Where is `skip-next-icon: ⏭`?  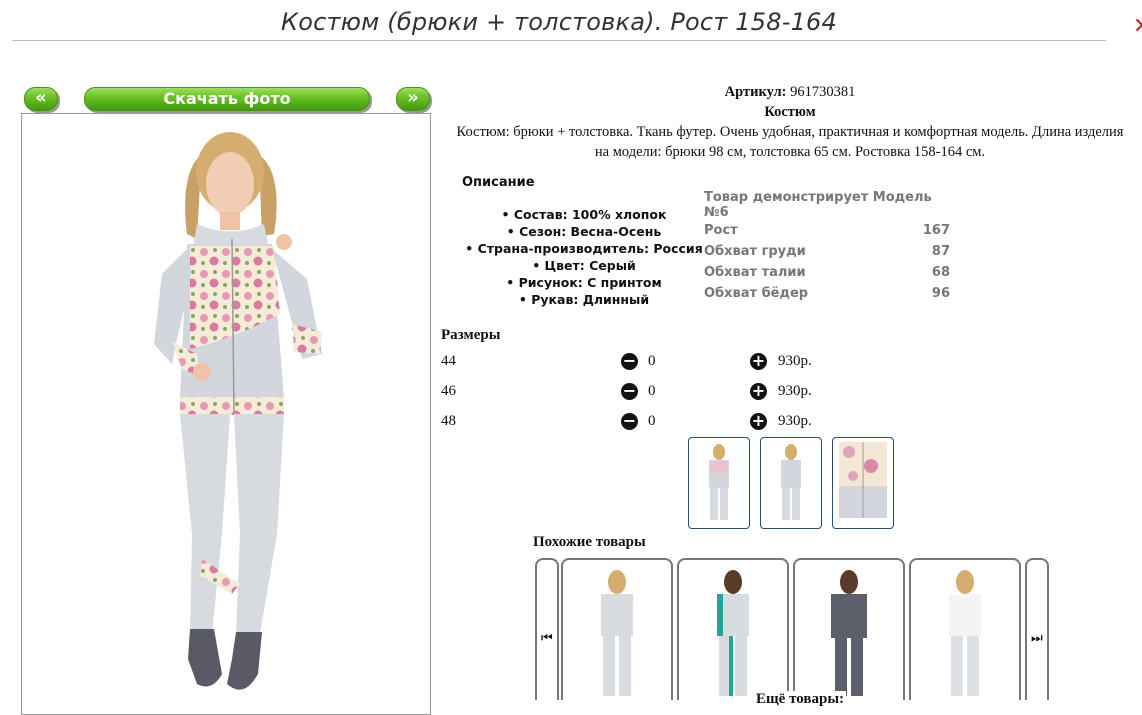 skip-next-icon: ⏭ is located at coordinates (1037, 638).